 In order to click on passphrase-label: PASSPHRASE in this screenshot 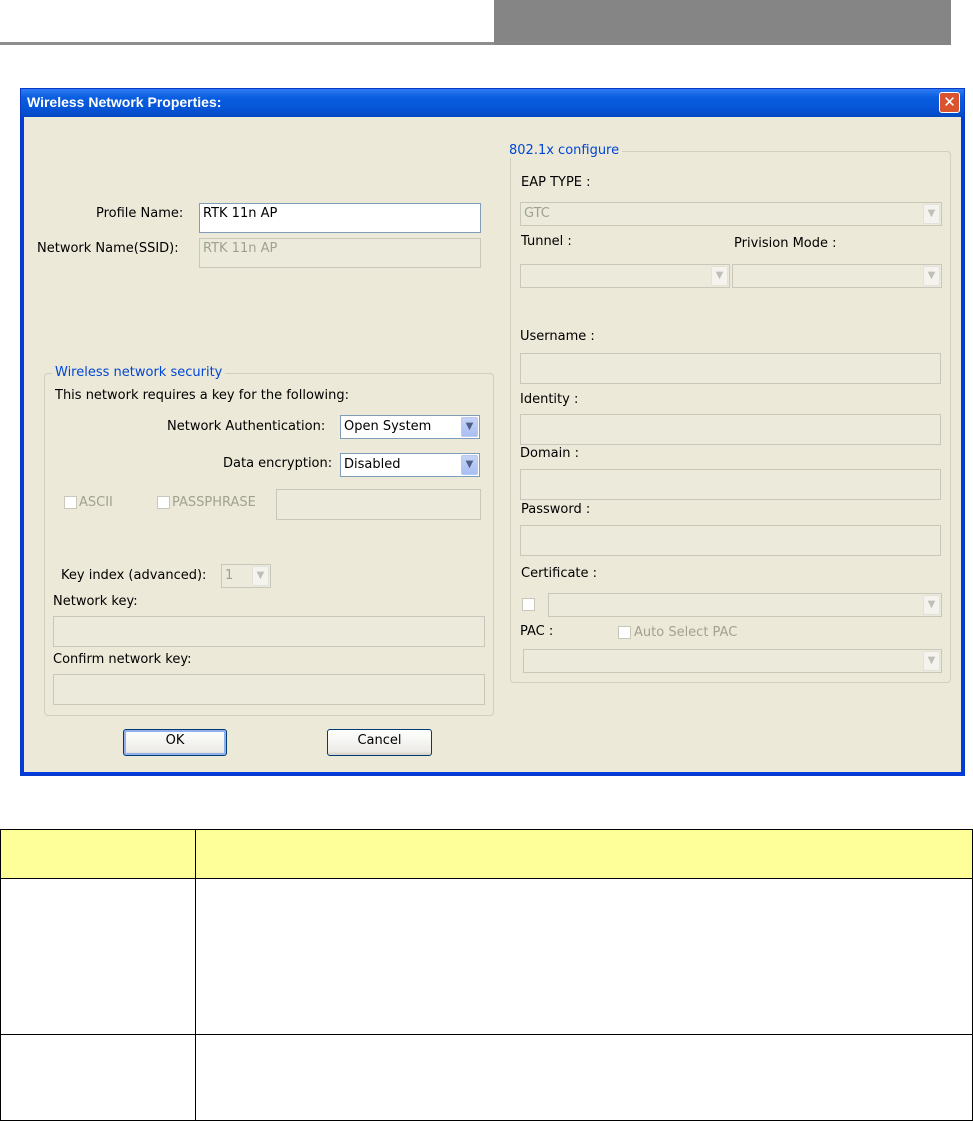, I will do `click(214, 502)`.